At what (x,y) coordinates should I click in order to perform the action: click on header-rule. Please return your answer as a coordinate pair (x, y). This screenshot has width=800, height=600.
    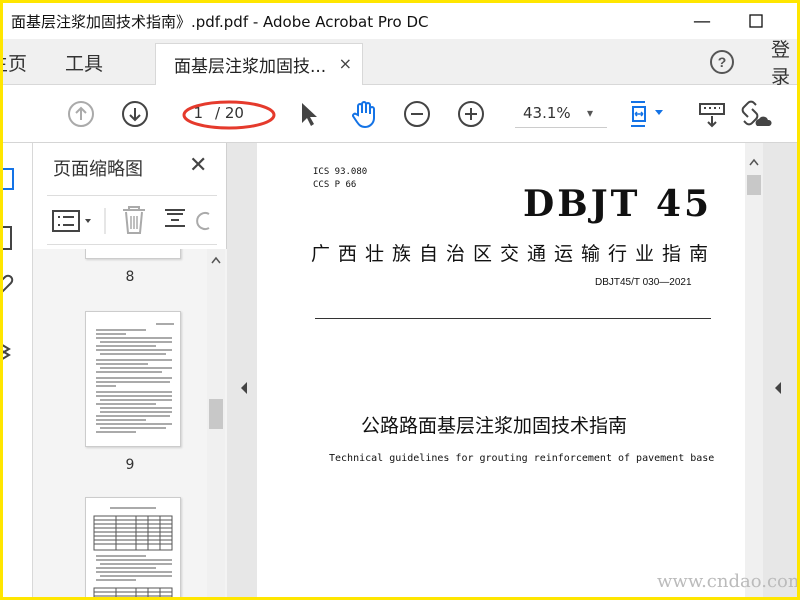
    Looking at the image, I should click on (513, 318).